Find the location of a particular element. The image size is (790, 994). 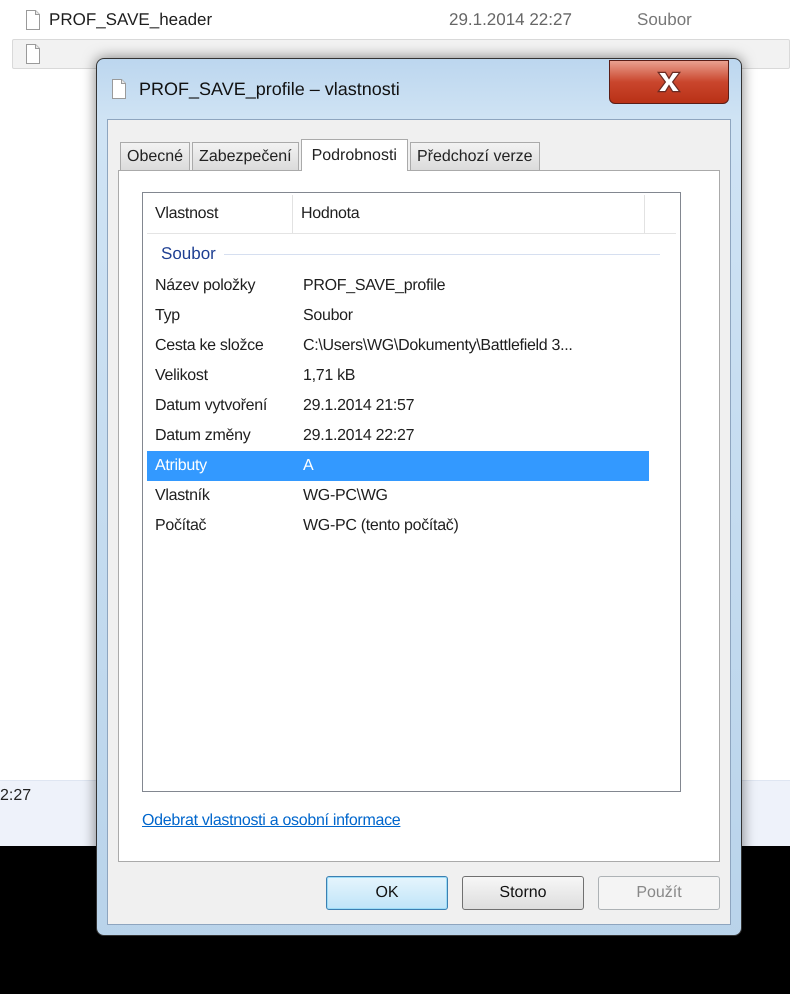

group-header: Soubor is located at coordinates (188, 254).